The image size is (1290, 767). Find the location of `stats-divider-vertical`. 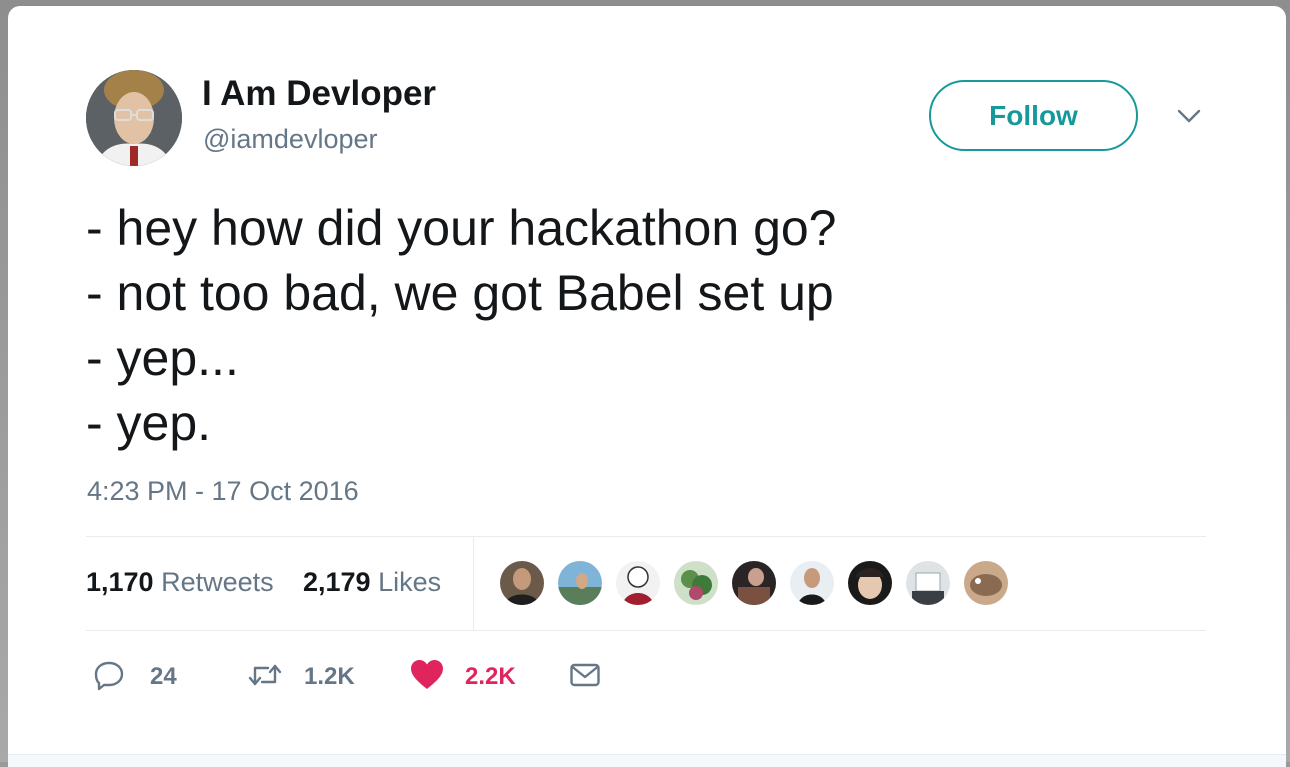

stats-divider-vertical is located at coordinates (473, 583).